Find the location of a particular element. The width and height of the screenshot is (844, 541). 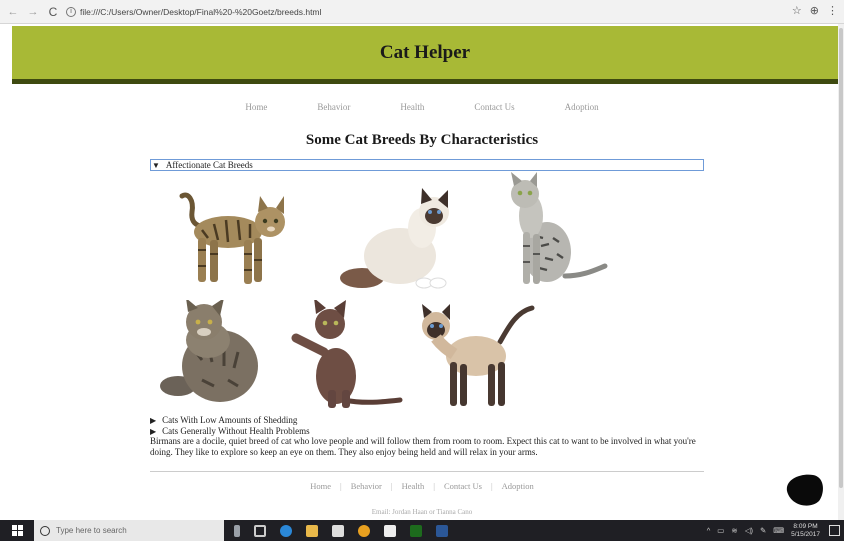

taskbar-clock: 8:09 PM 5/15/2017 is located at coordinates (805, 531).